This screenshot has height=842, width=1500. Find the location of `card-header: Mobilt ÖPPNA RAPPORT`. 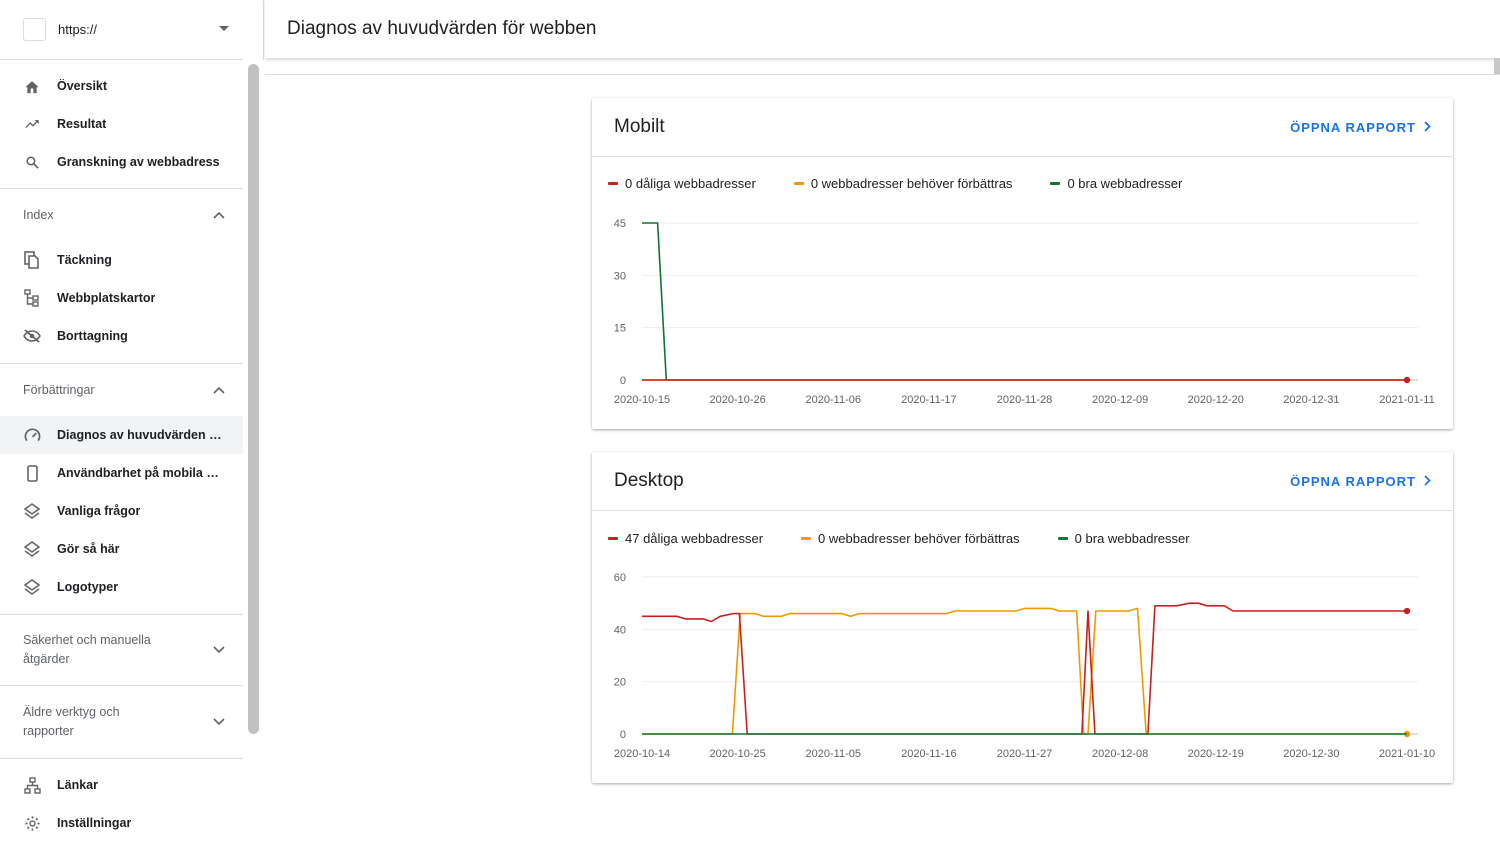

card-header: Mobilt ÖPPNA RAPPORT is located at coordinates (1022, 127).